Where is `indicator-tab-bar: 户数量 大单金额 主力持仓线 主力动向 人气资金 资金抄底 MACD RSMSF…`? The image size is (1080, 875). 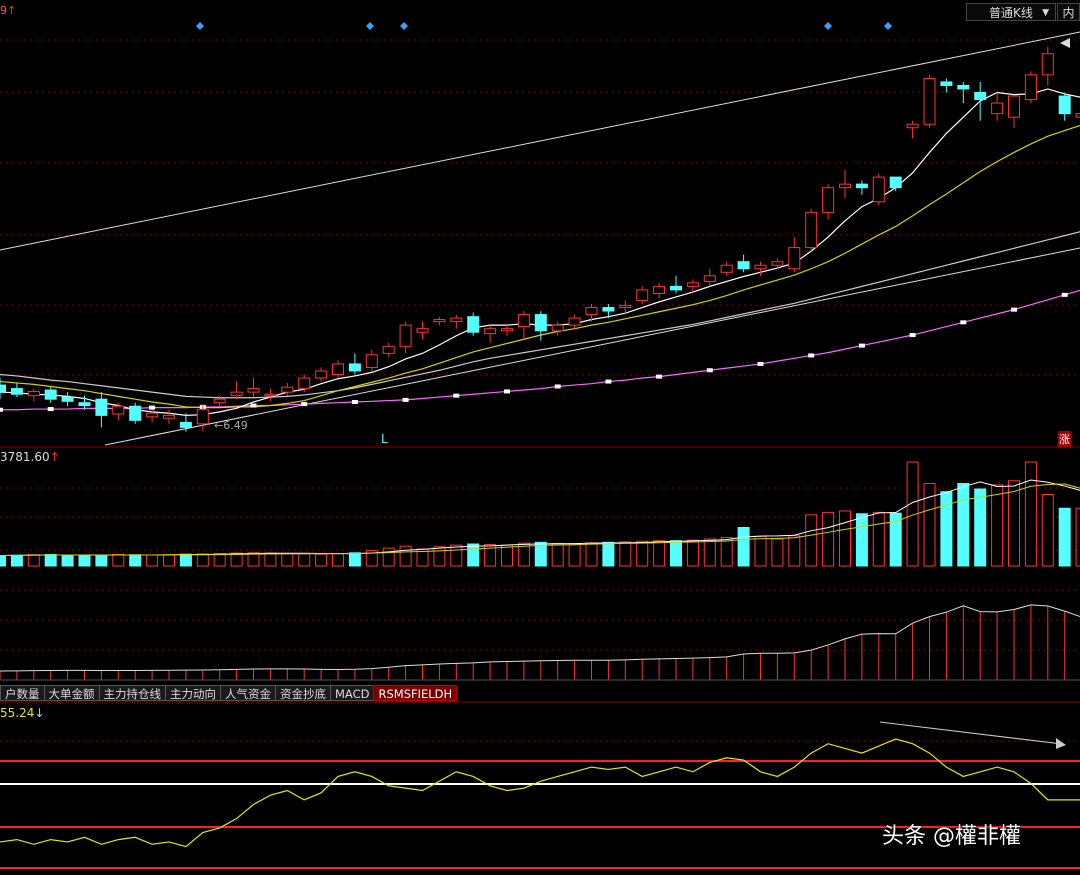 indicator-tab-bar: 户数量 大单金额 主力持仓线 主力动向 人气资金 资金抄底 MACD RSMSF… is located at coordinates (229, 693).